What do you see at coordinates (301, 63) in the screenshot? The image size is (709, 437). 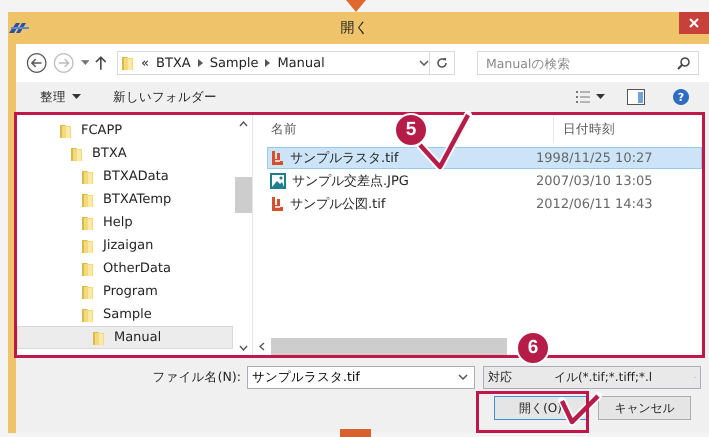 I see `breadcrumb-item: Manual` at bounding box center [301, 63].